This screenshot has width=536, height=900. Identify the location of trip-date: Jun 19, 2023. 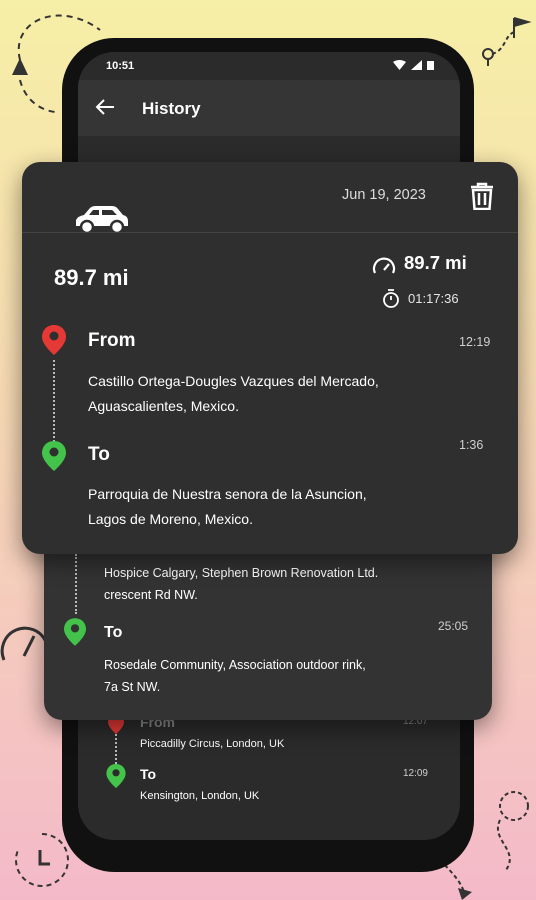
(384, 195).